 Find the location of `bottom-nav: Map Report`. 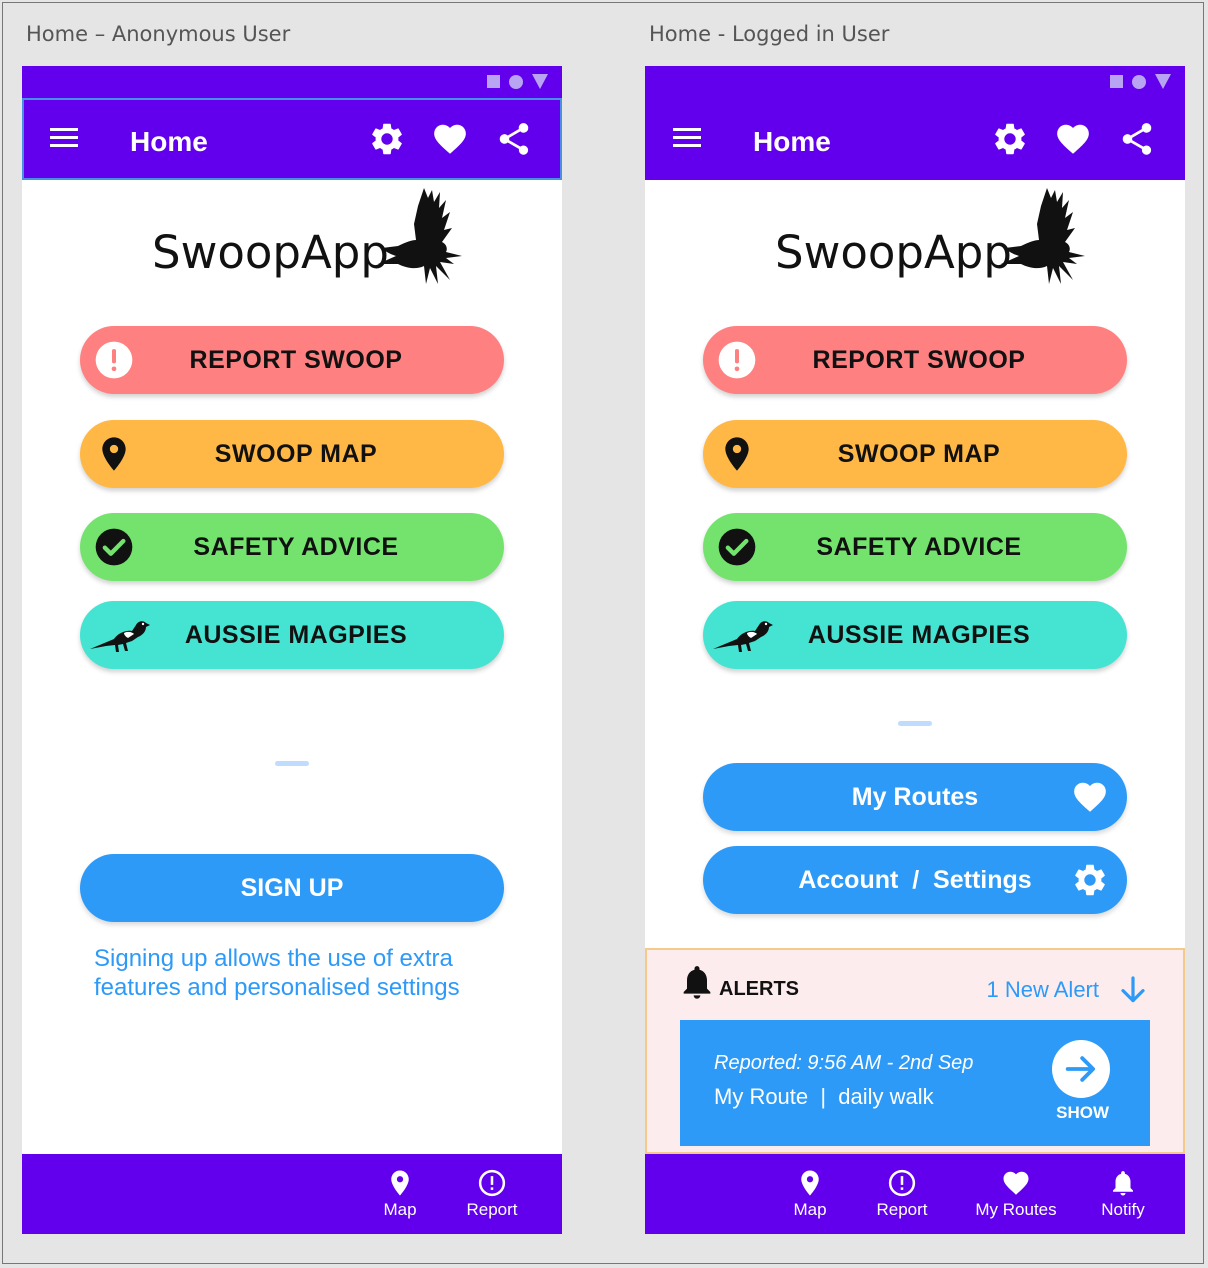

bottom-nav: Map Report is located at coordinates (292, 1194).